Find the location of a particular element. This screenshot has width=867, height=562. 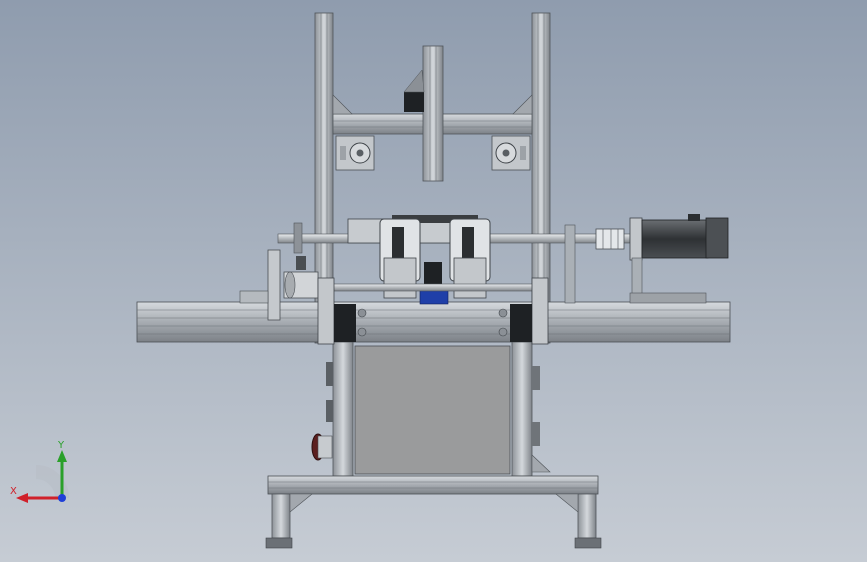

upper-roller-bracket-right is located at coordinates (511, 153).